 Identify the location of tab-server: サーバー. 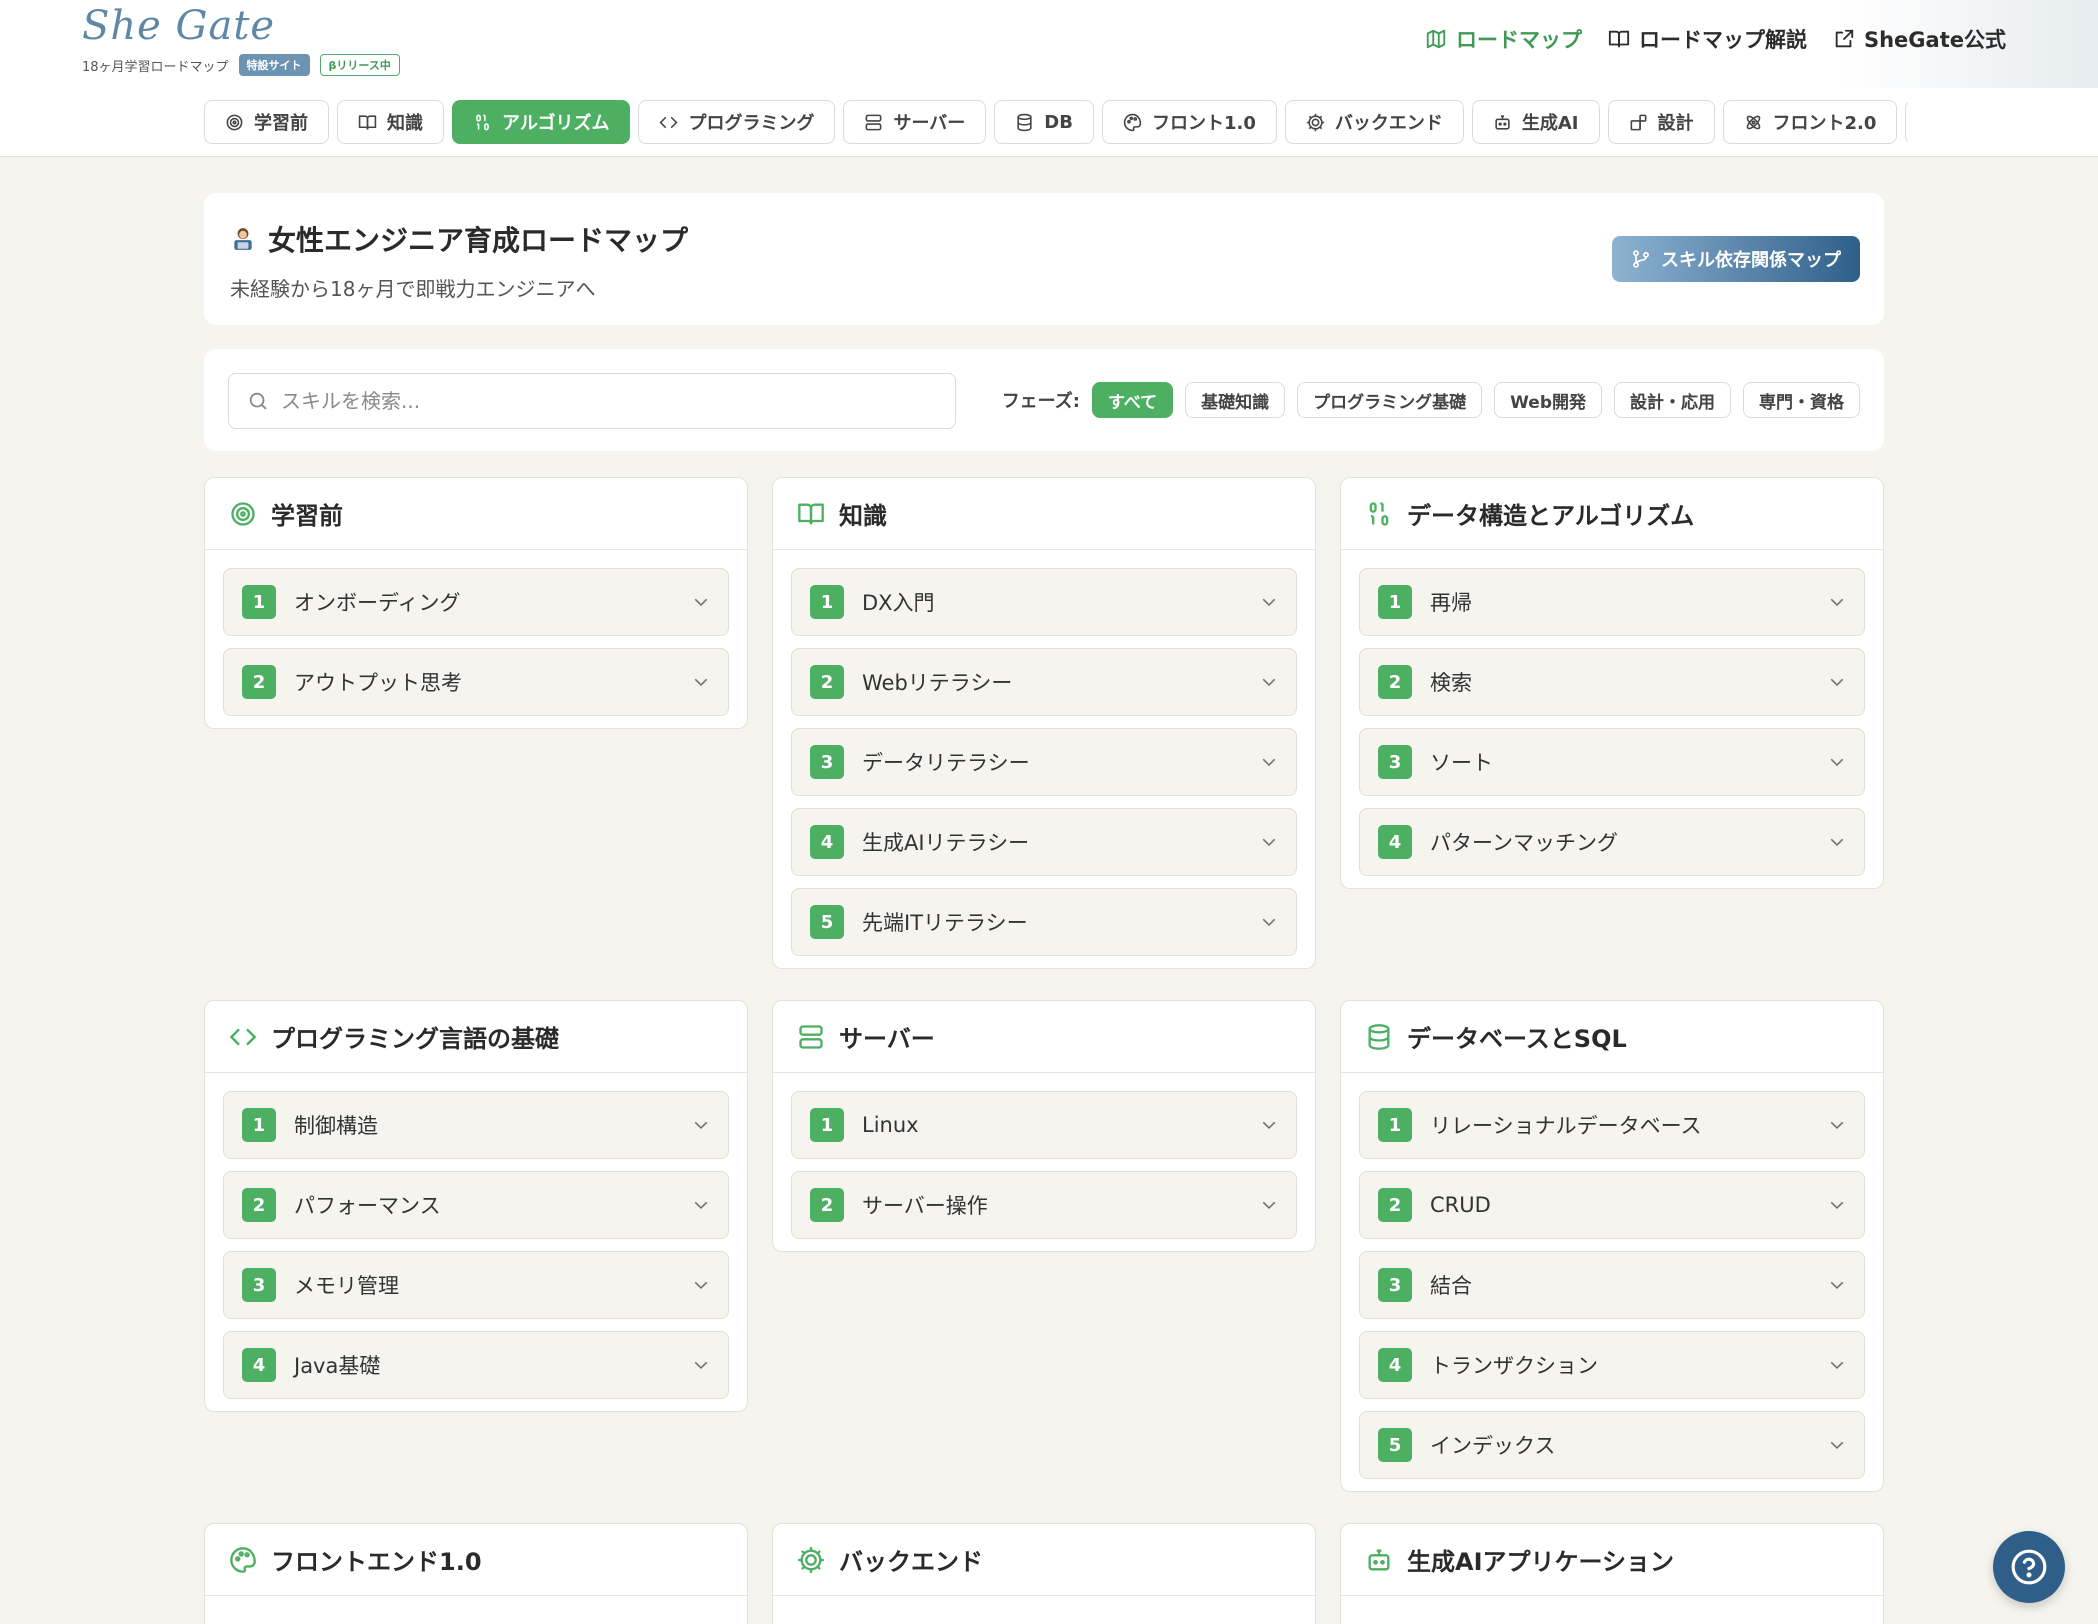
(915, 122).